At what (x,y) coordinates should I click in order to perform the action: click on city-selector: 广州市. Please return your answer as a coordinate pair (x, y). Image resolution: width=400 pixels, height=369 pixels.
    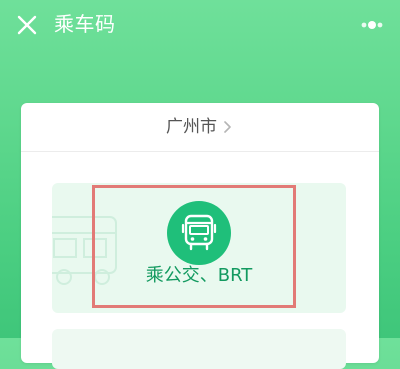
    Looking at the image, I should click on (200, 127).